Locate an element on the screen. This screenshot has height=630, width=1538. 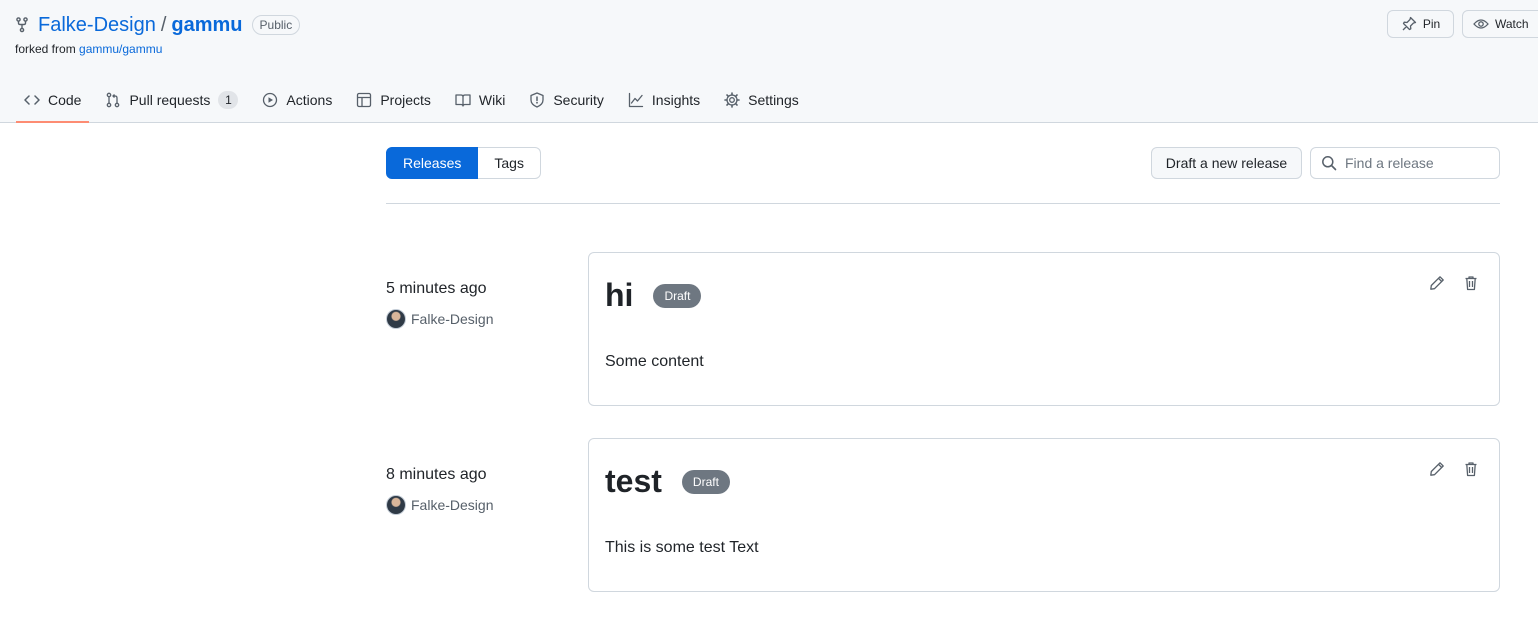
watch-button: Watch is located at coordinates (1500, 24).